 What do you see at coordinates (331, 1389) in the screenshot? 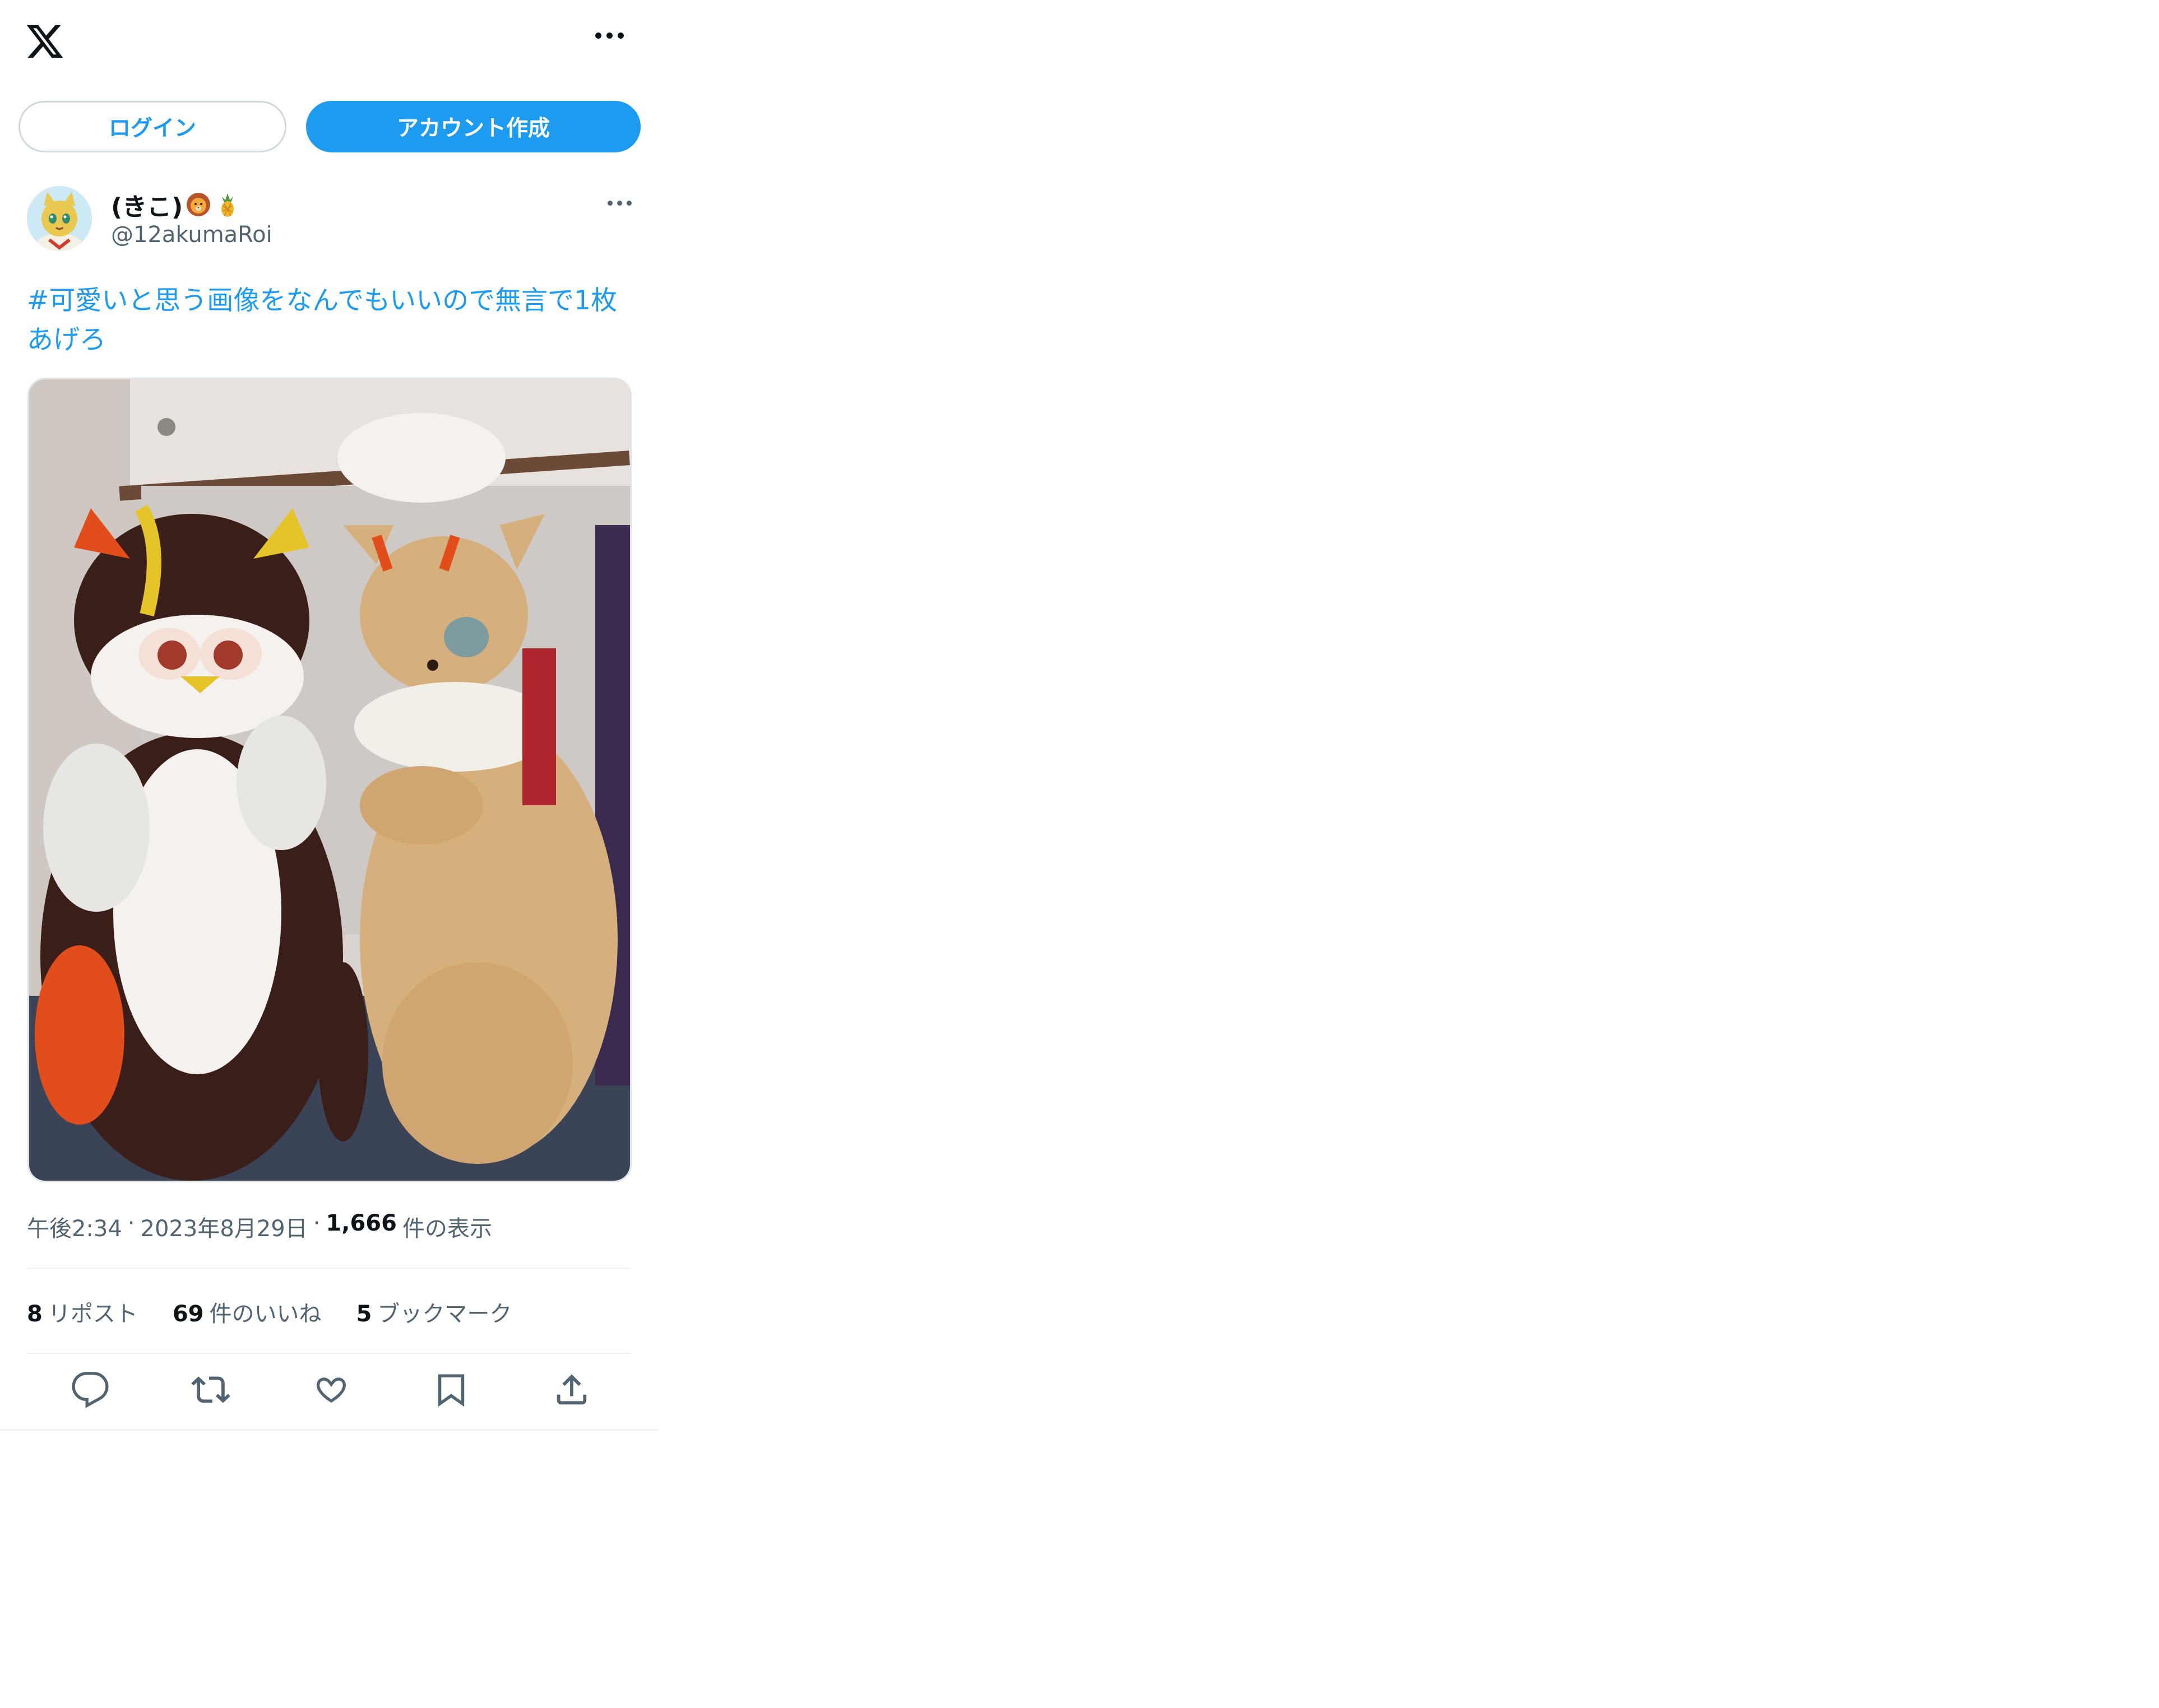
I see `like-icon` at bounding box center [331, 1389].